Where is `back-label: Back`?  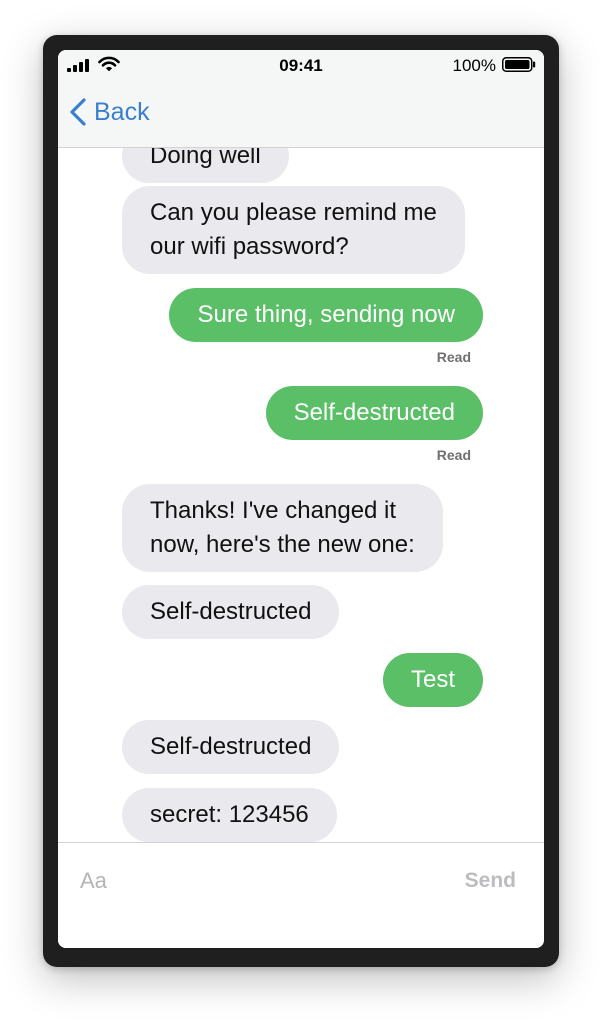
back-label: Back is located at coordinates (122, 111).